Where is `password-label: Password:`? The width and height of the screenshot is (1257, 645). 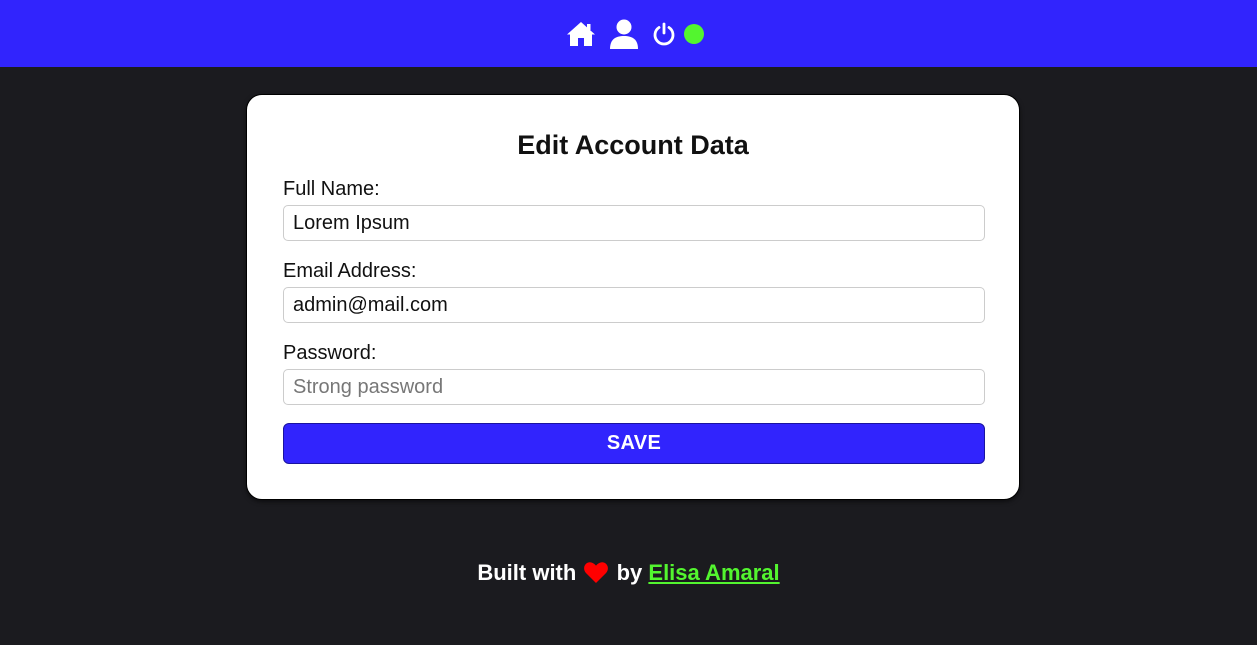 password-label: Password: is located at coordinates (330, 353).